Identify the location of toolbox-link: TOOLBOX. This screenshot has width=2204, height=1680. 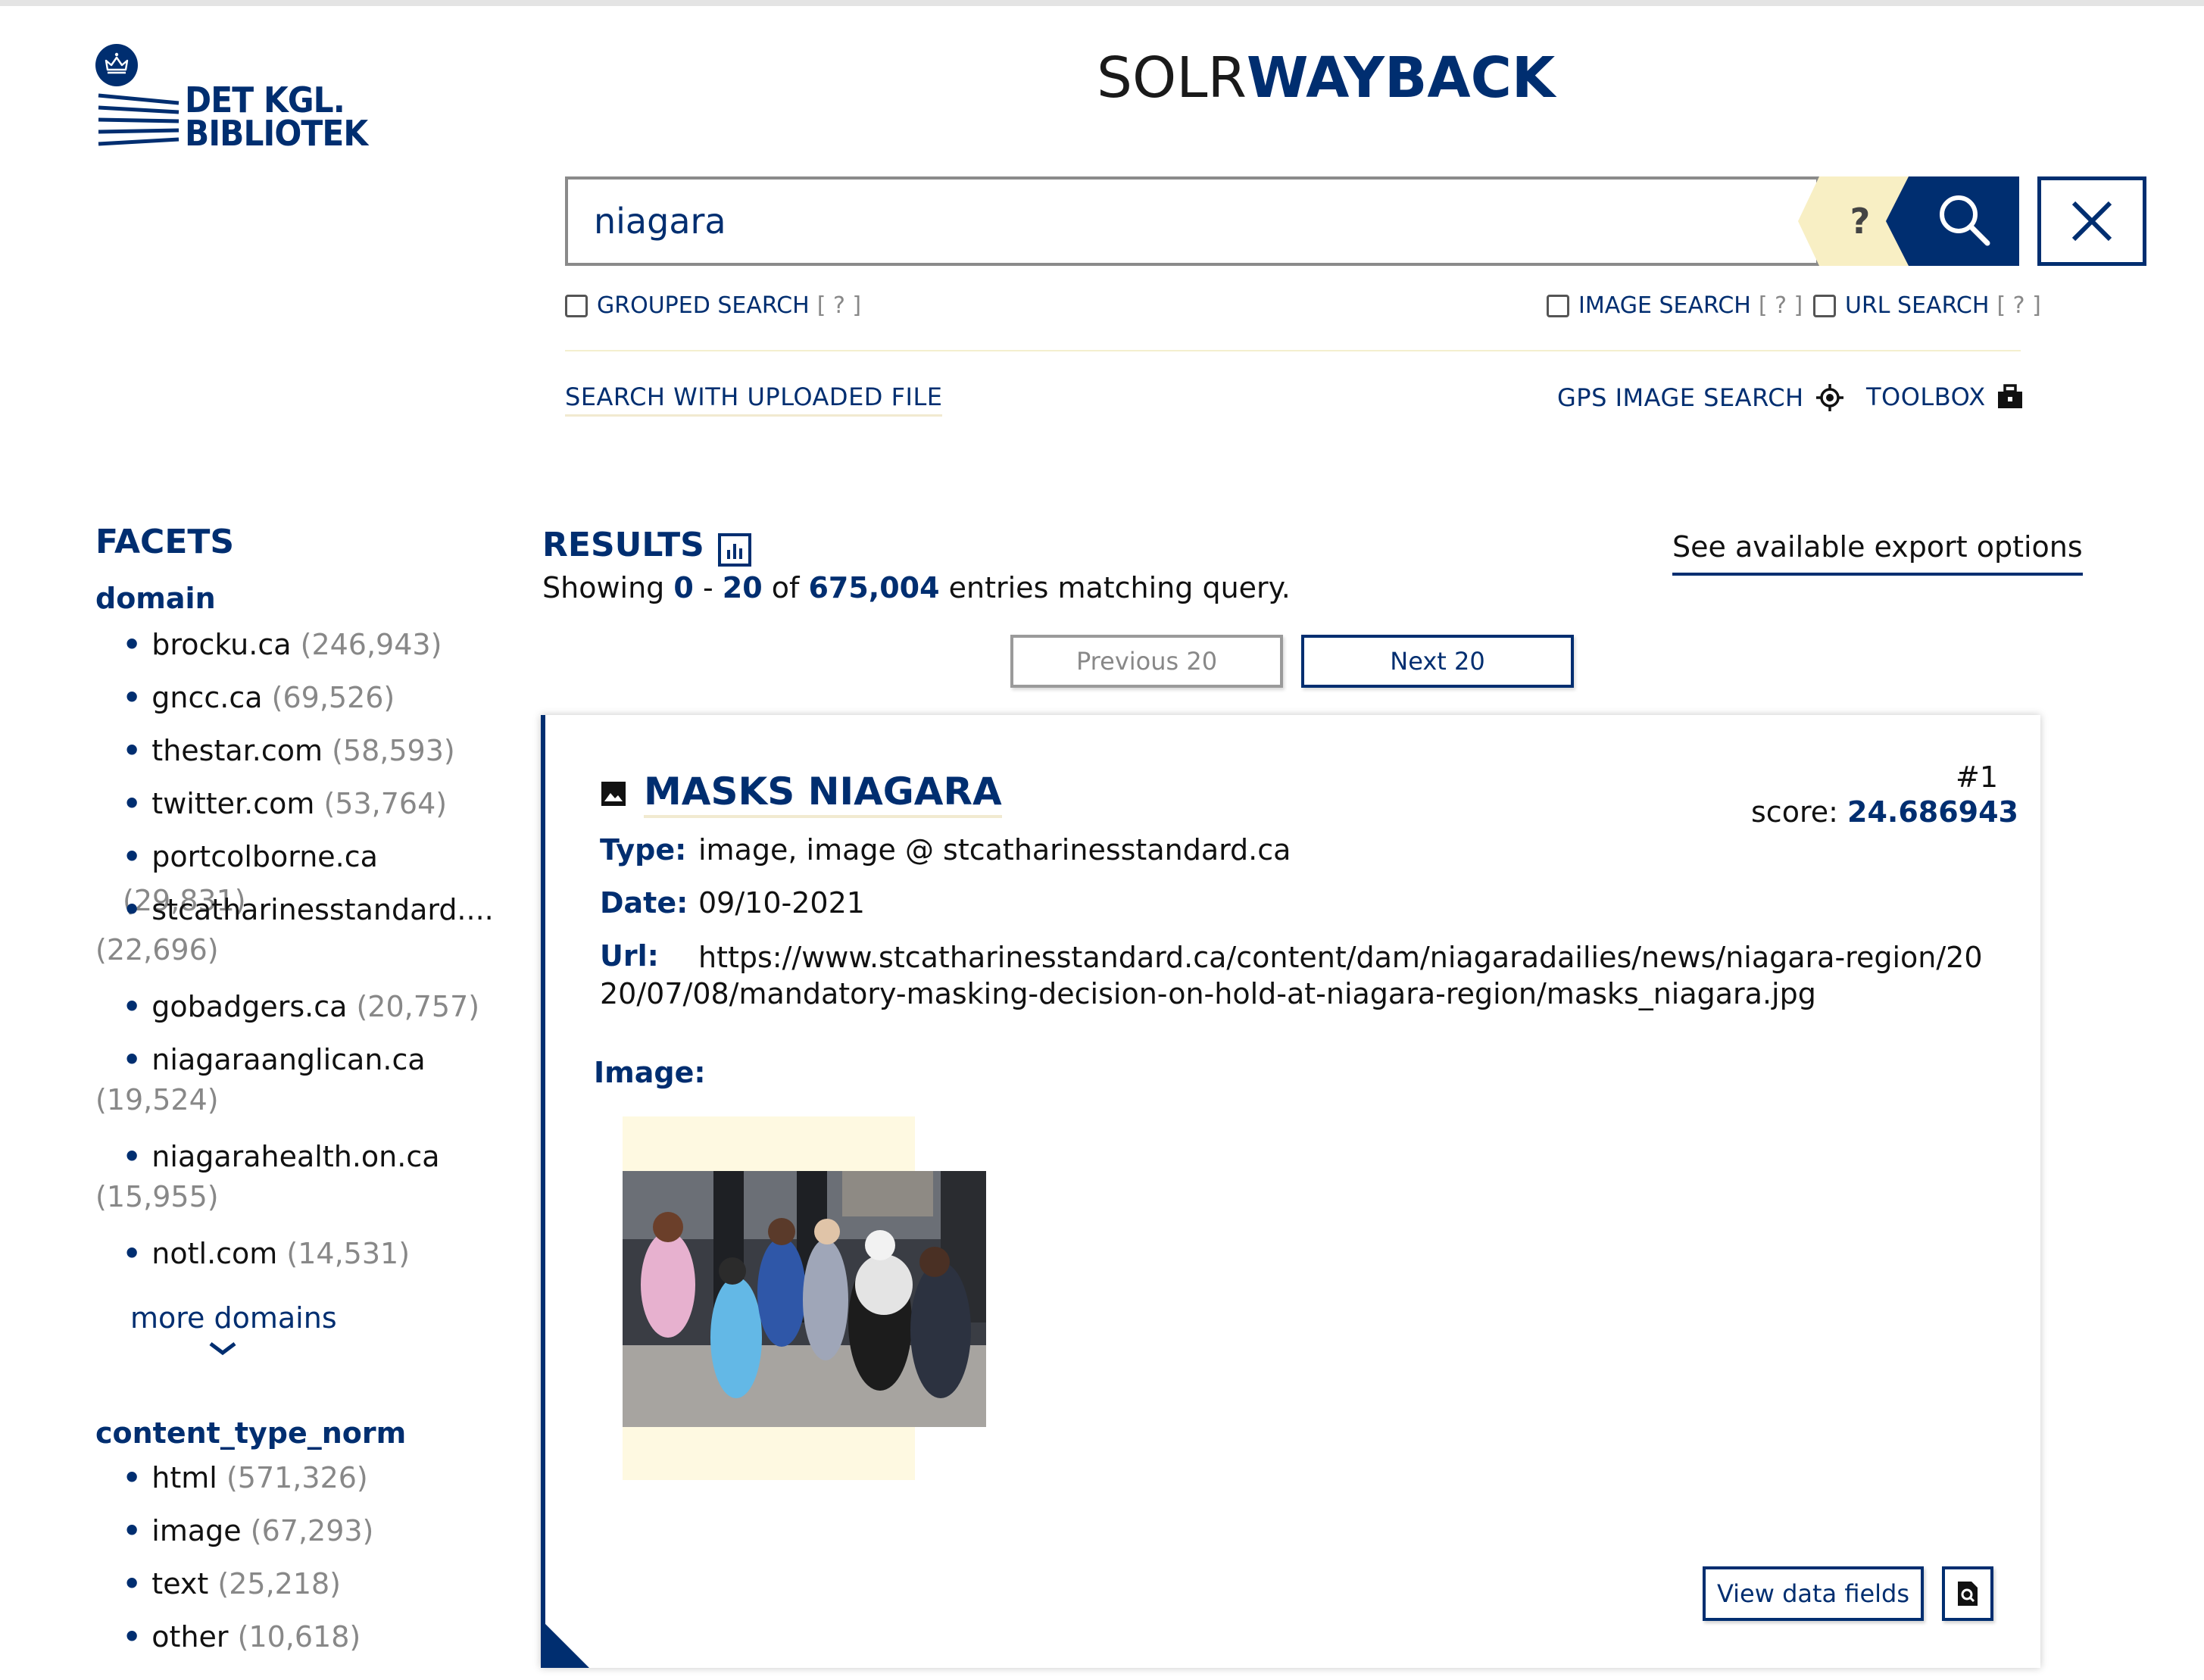
(1945, 397).